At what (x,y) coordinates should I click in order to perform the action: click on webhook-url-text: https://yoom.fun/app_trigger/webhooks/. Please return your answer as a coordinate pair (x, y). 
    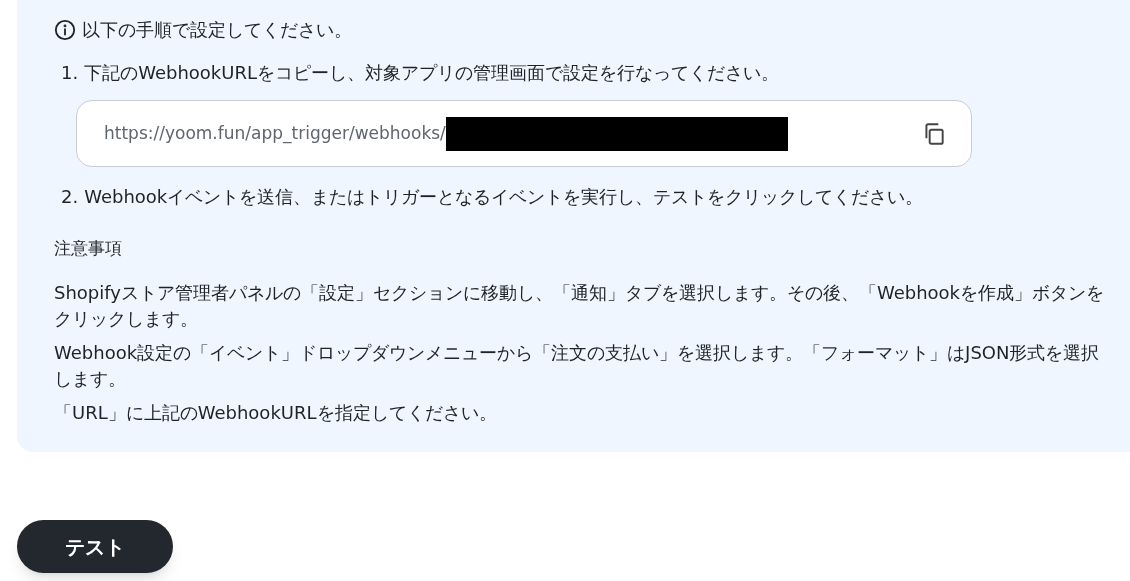
    Looking at the image, I should click on (275, 133).